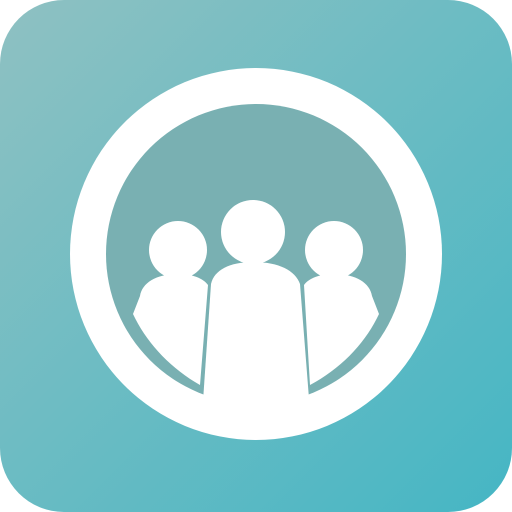 Image resolution: width=512 pixels, height=512 pixels. What do you see at coordinates (256, 346) in the screenshot?
I see `center-person-body` at bounding box center [256, 346].